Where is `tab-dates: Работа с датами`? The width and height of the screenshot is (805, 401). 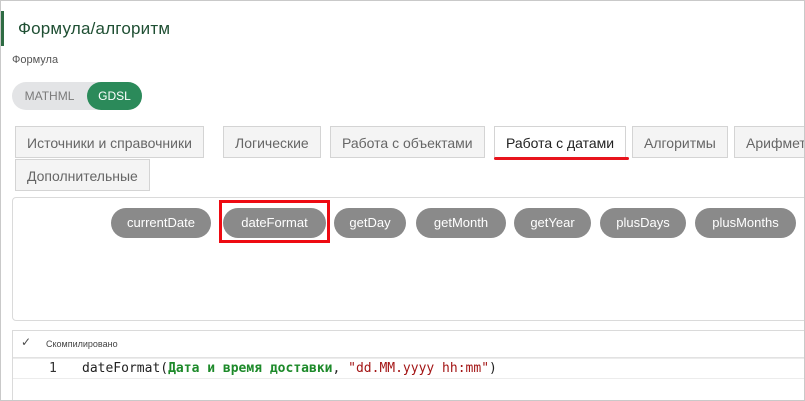 tab-dates: Работа с датами is located at coordinates (560, 142).